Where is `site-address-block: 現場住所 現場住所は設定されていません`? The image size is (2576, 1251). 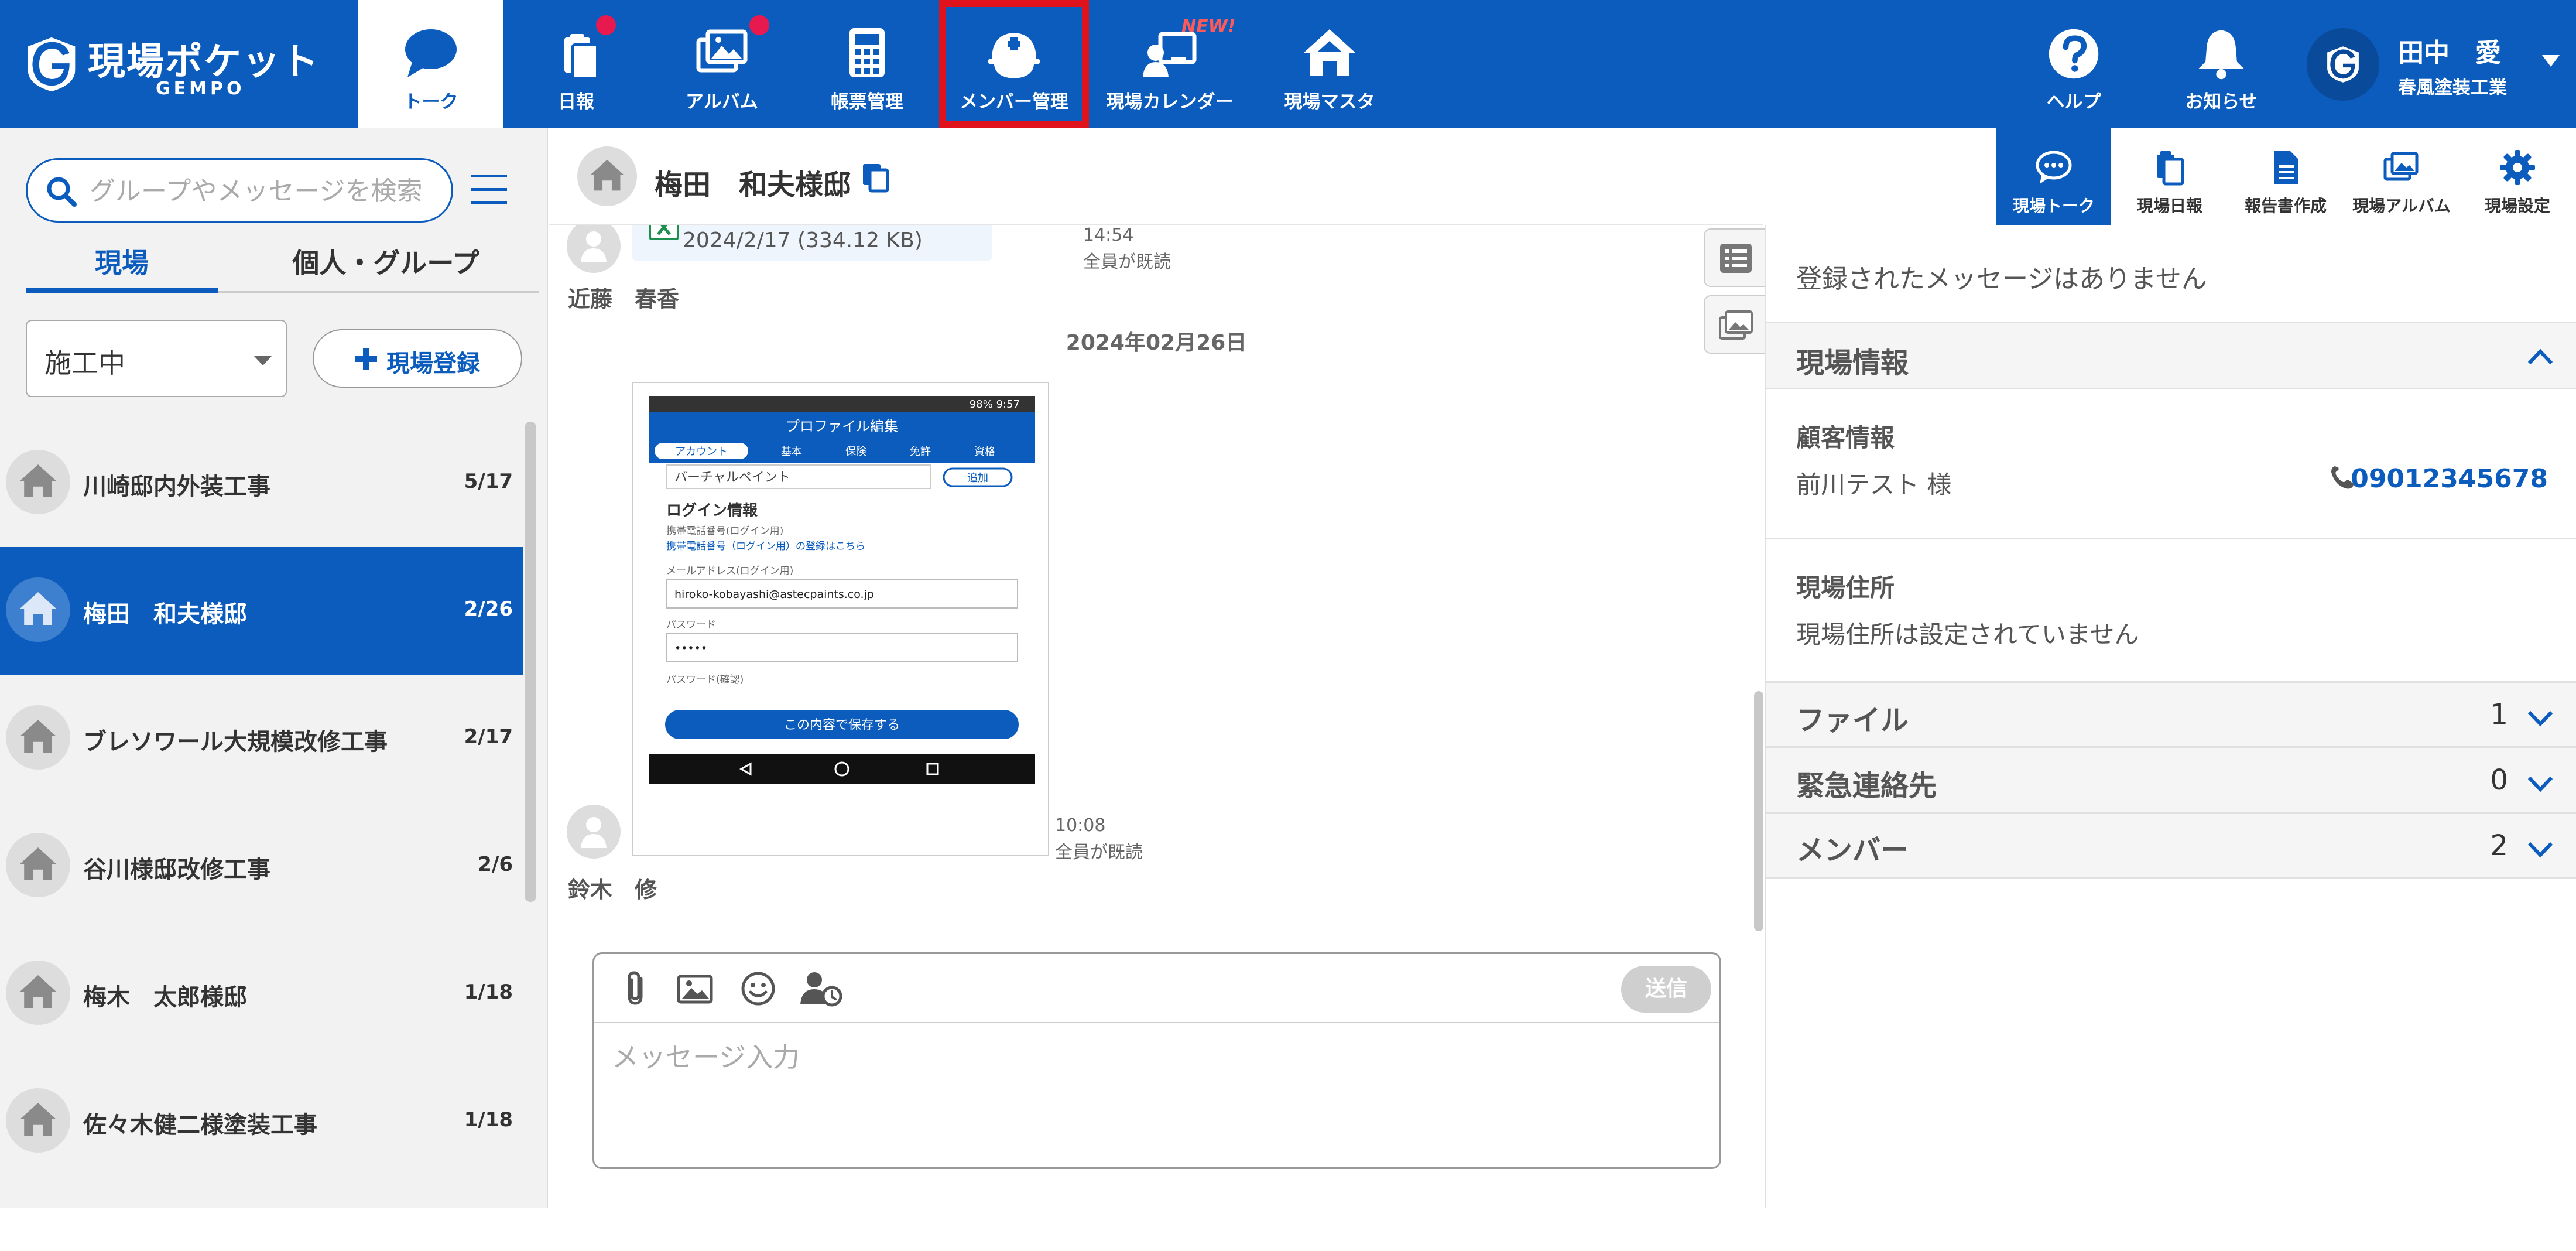 site-address-block: 現場住所 現場住所は設定されていません is located at coordinates (2171, 610).